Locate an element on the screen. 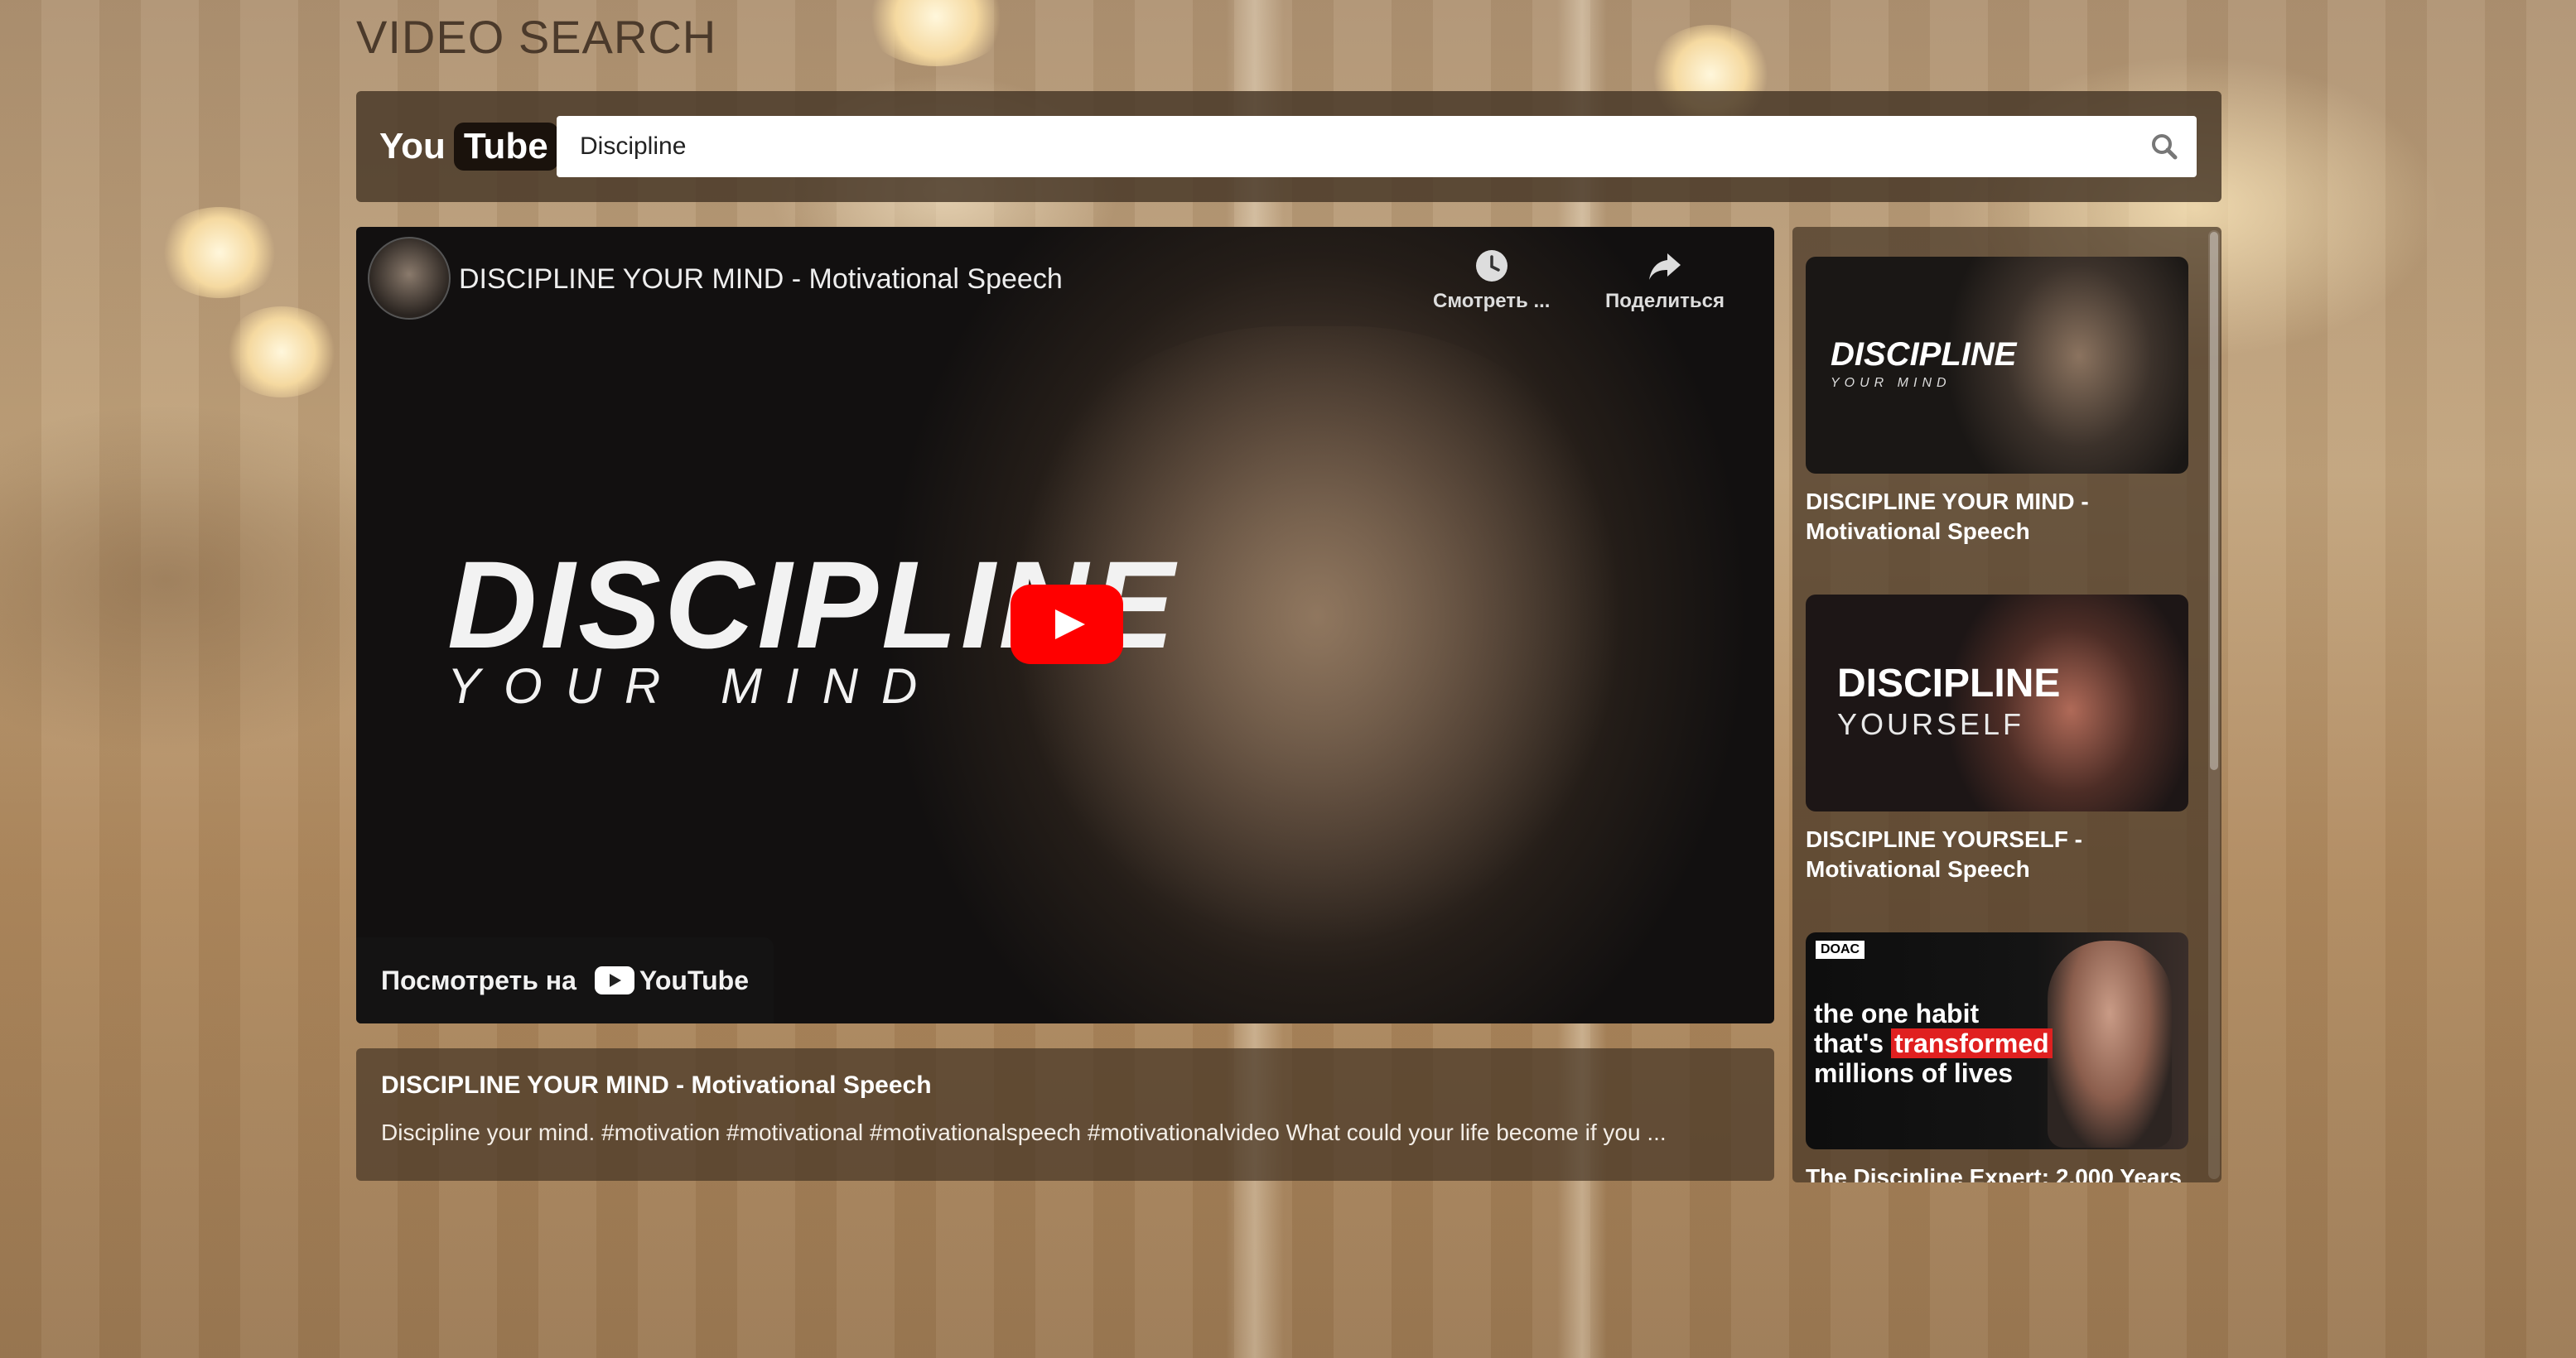 Image resolution: width=2576 pixels, height=1358 pixels. share-button: Поделиться is located at coordinates (1665, 280).